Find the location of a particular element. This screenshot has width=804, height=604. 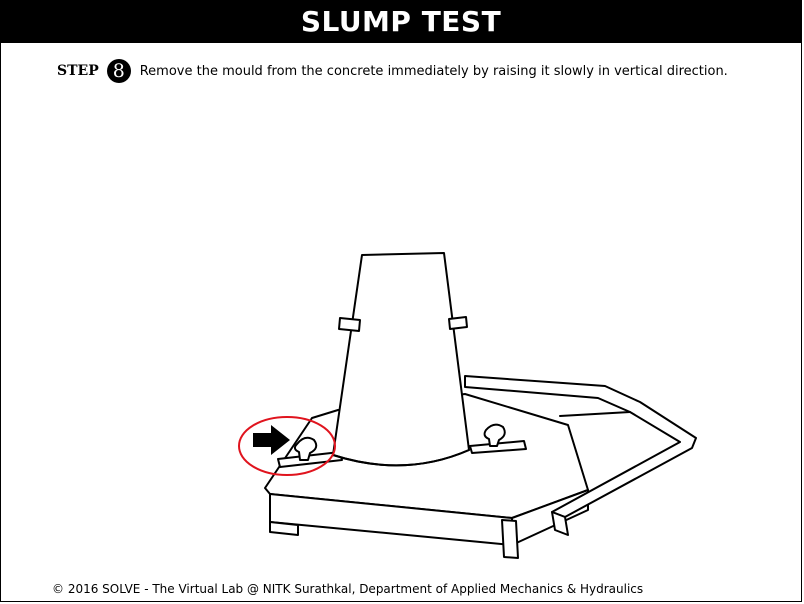

arrow-right-icon is located at coordinates (271, 440).